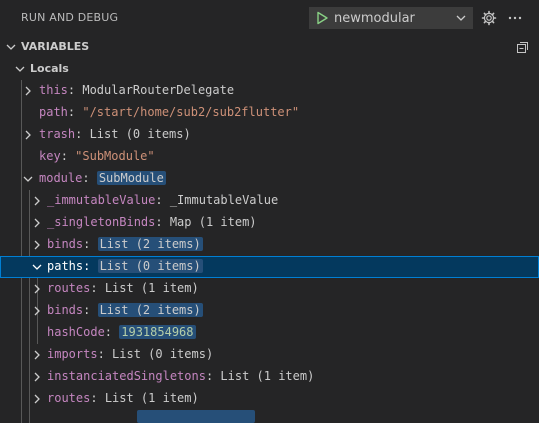 The image size is (539, 423). Describe the element at coordinates (374, 18) in the screenshot. I see `configuration-name: newmodular` at that location.